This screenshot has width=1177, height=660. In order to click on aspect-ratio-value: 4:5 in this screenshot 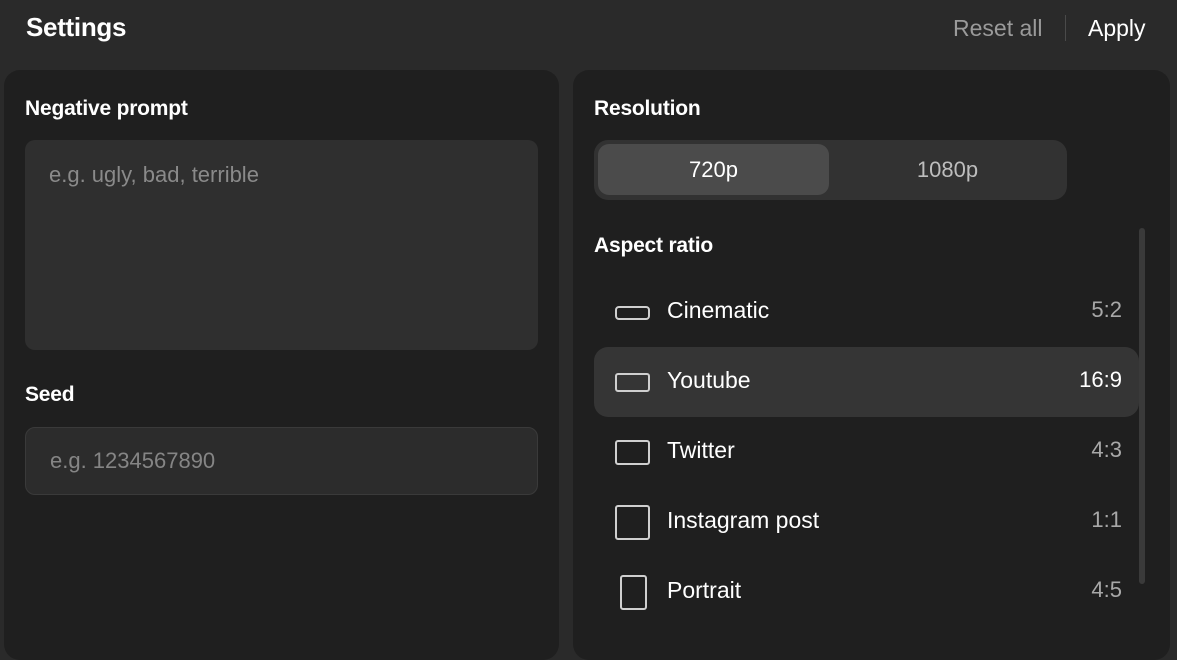, I will do `click(1106, 589)`.